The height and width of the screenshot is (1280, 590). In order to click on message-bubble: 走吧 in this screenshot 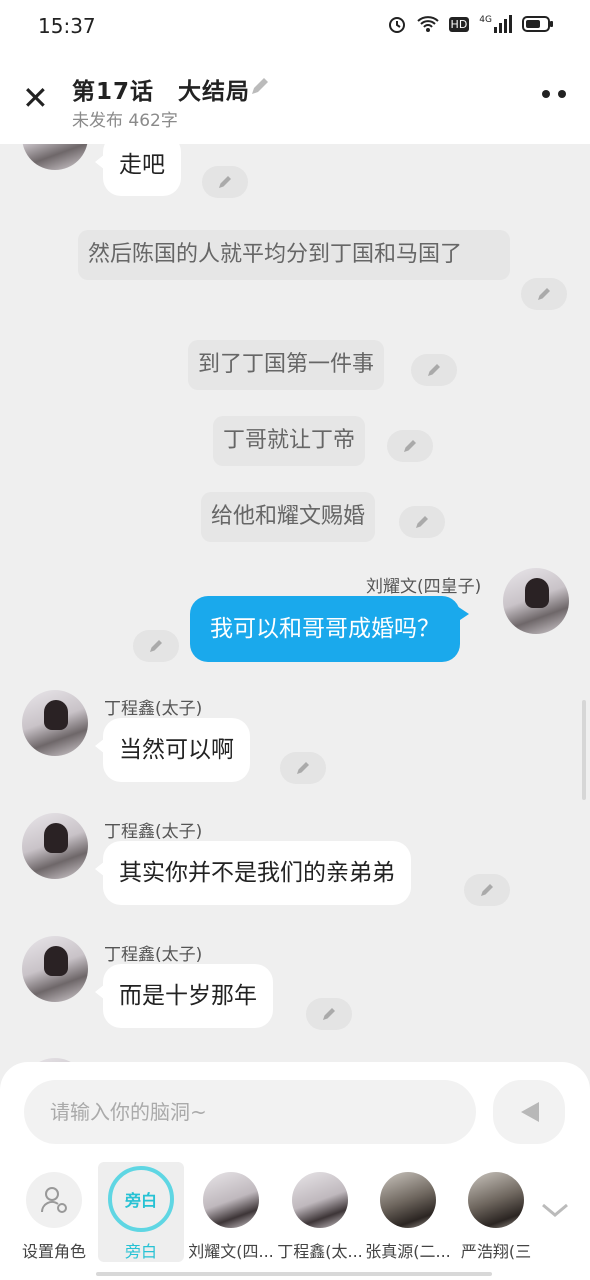, I will do `click(138, 170)`.